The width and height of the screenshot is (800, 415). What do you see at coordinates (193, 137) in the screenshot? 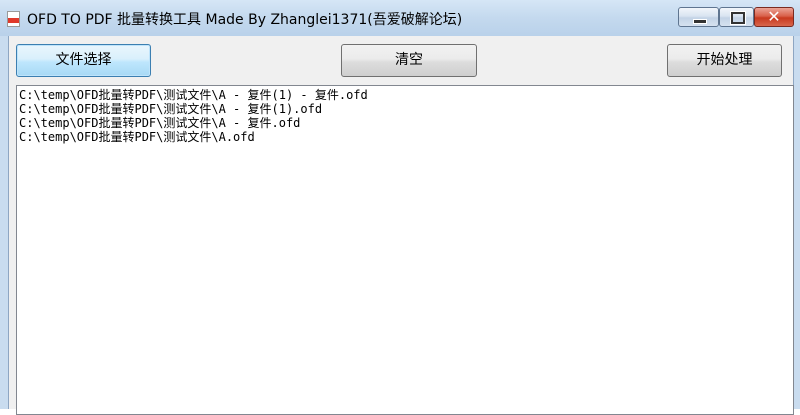
I see `list-item: C:\temp\OFD批量转PDF\测试文件\A.ofd` at bounding box center [193, 137].